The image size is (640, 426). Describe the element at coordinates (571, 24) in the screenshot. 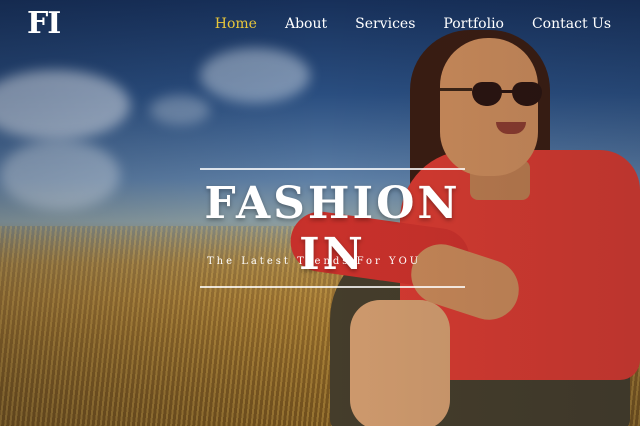

I see `nav-item-contact: Contact Us` at that location.